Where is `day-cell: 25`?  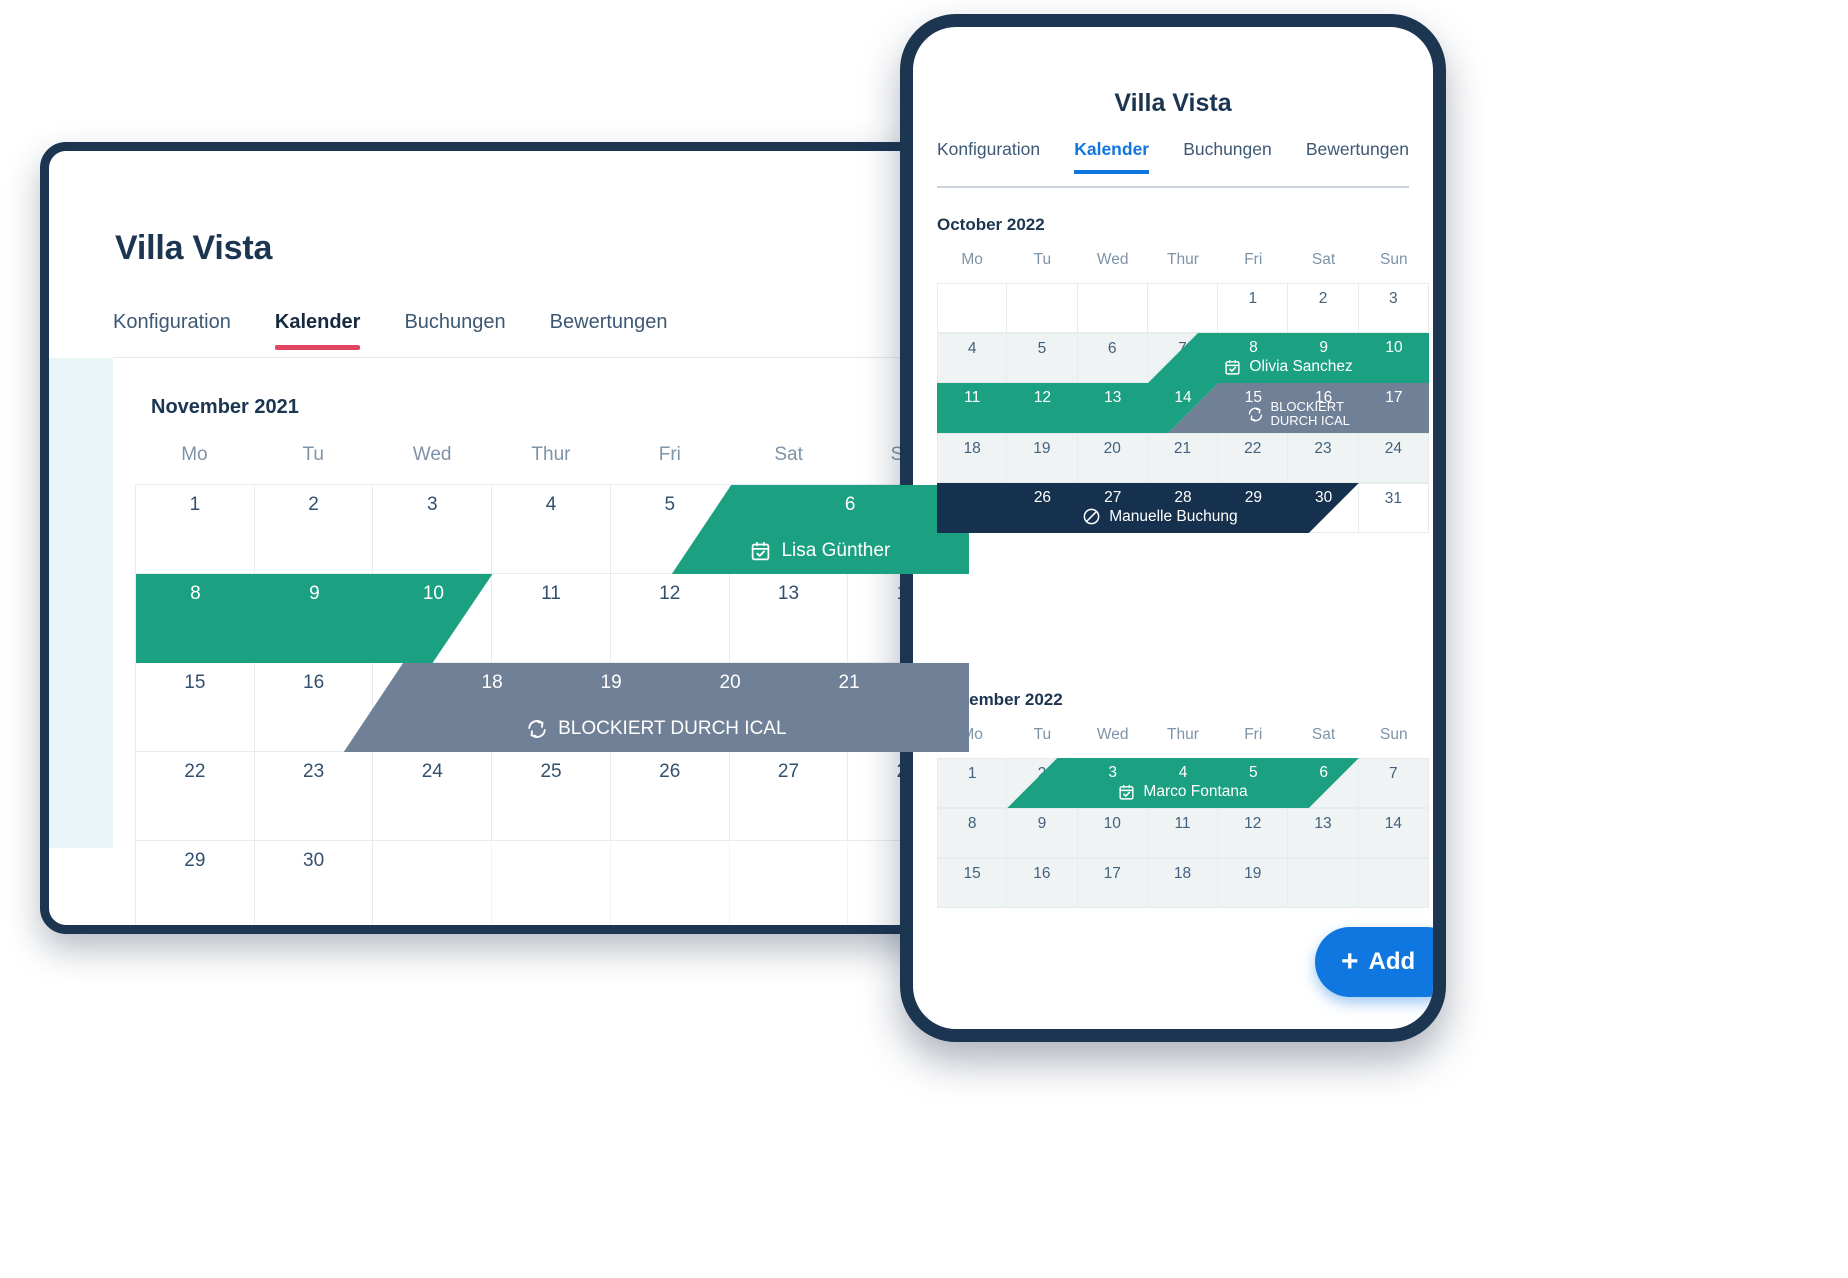
day-cell: 25 is located at coordinates (551, 796).